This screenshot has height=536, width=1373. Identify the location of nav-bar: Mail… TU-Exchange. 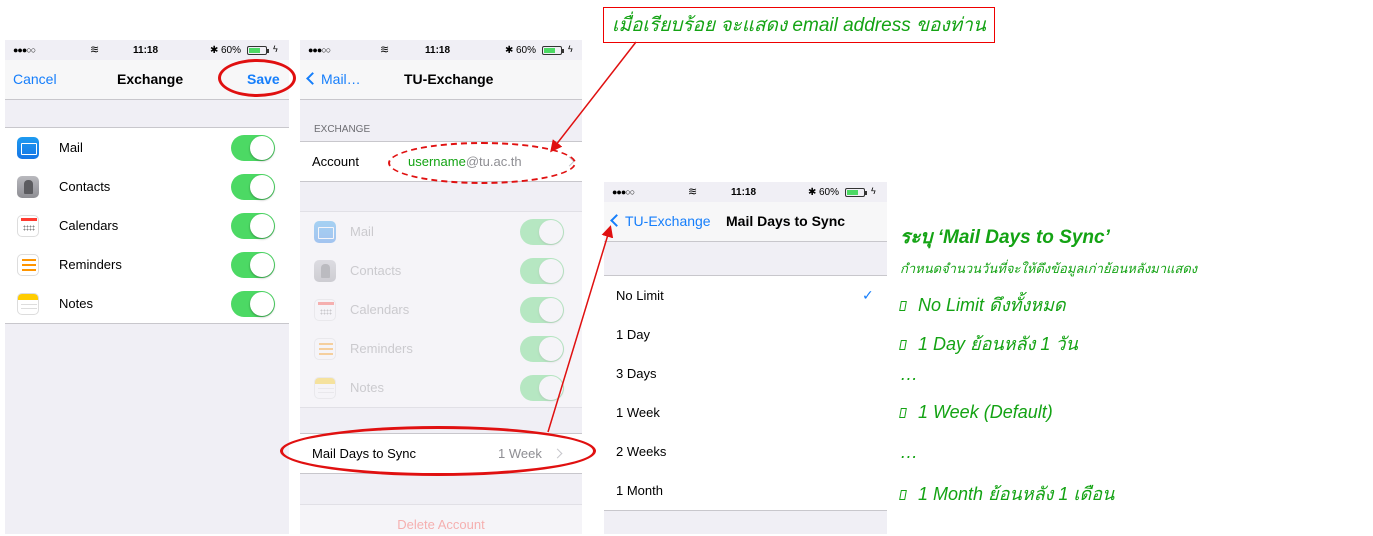
(441, 80).